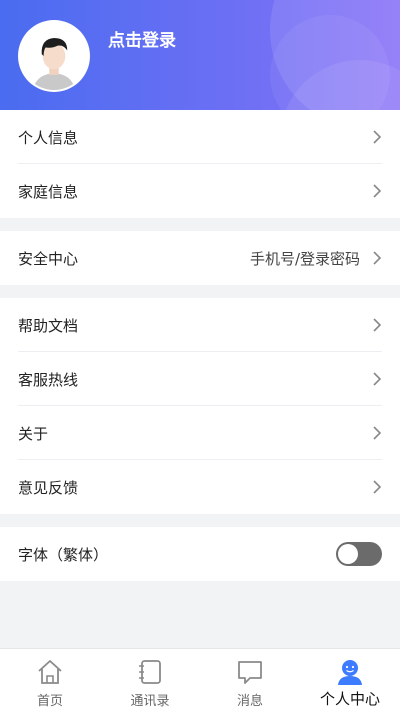 This screenshot has height=711, width=400. I want to click on menu-item-about: 关于, so click(200, 433).